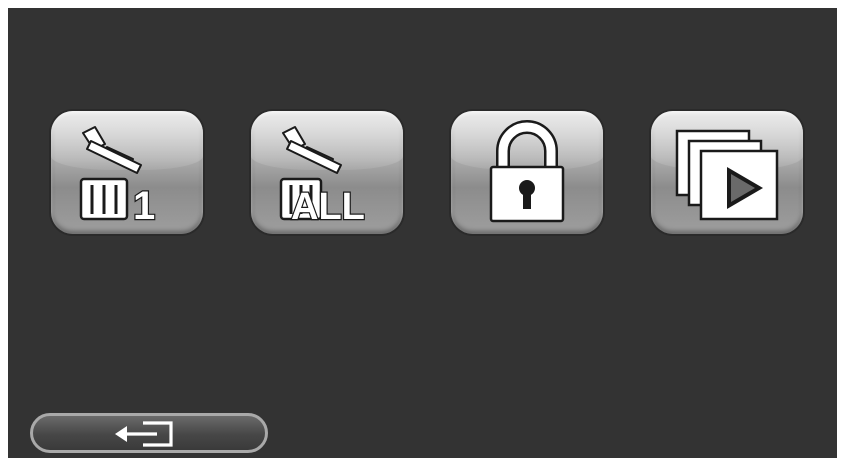  I want to click on return-arrow-icon, so click(144, 434).